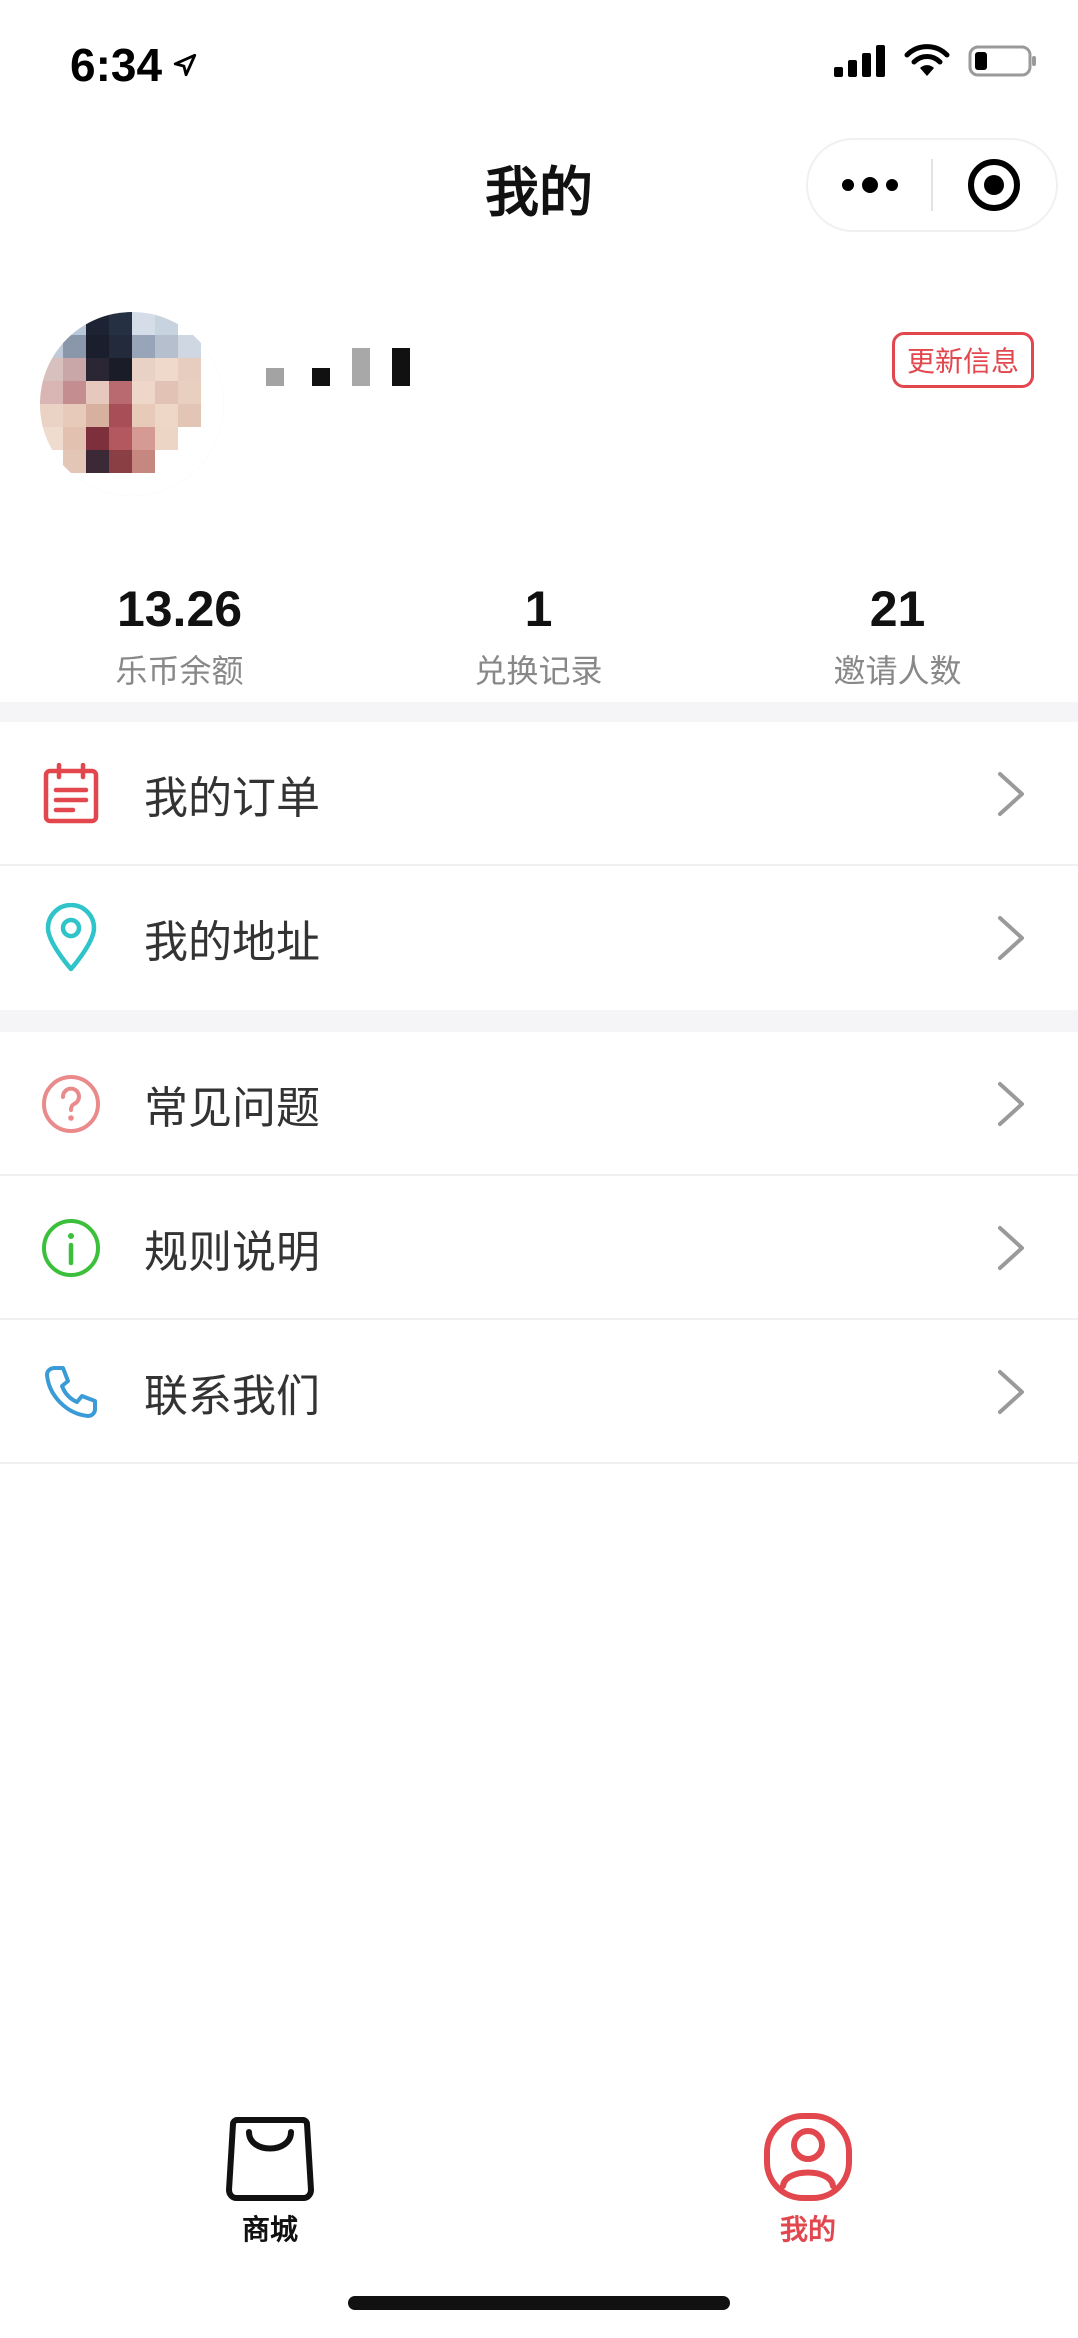 The width and height of the screenshot is (1078, 2338). I want to click on menu-item-my-address: 我的地址, so click(539, 938).